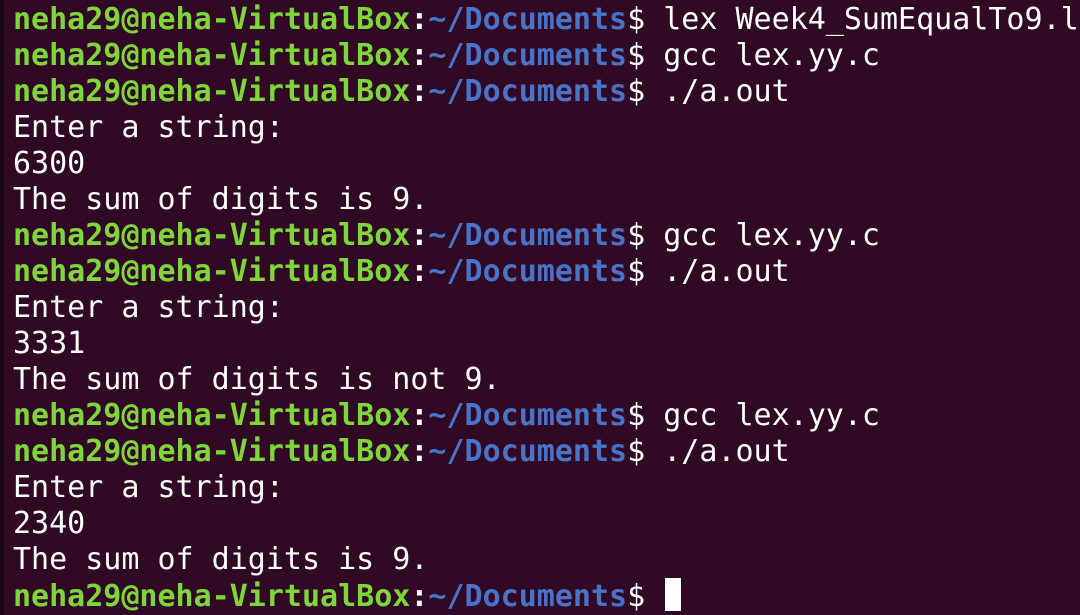 This screenshot has height=615, width=1080. Describe the element at coordinates (546, 380) in the screenshot. I see `output-line: The sum of digits is not 9.` at that location.